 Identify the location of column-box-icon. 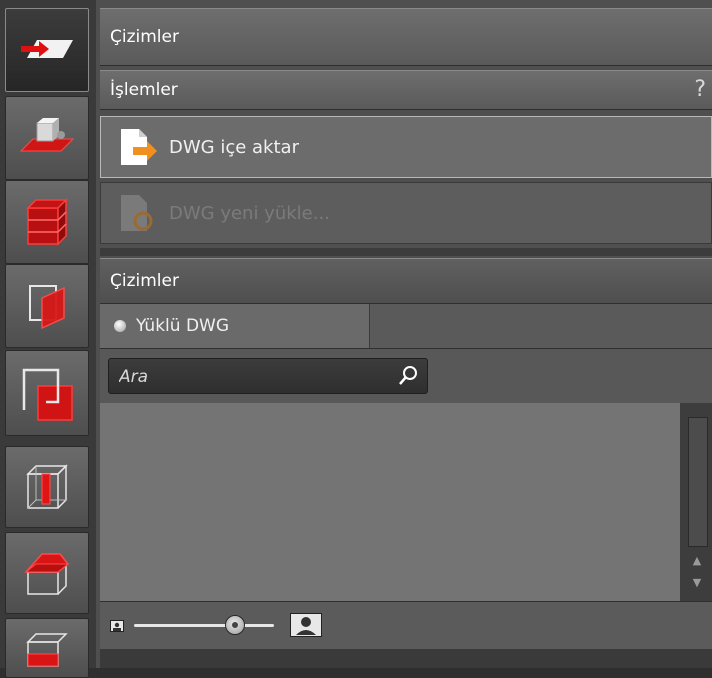
(47, 486).